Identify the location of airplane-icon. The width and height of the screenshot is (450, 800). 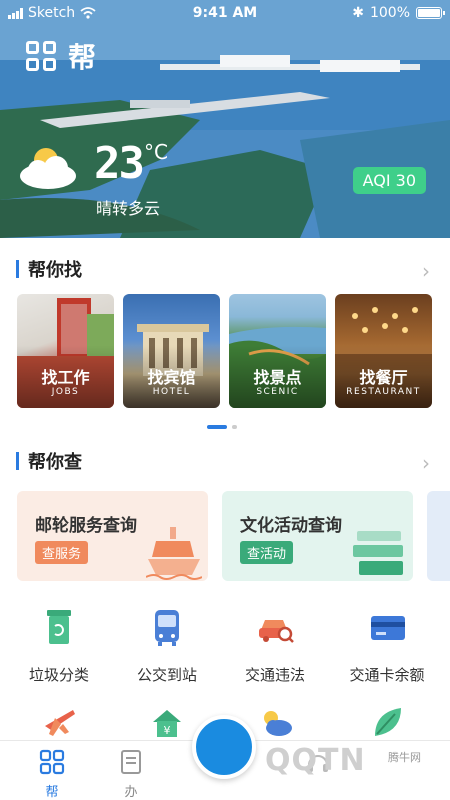
(60, 723).